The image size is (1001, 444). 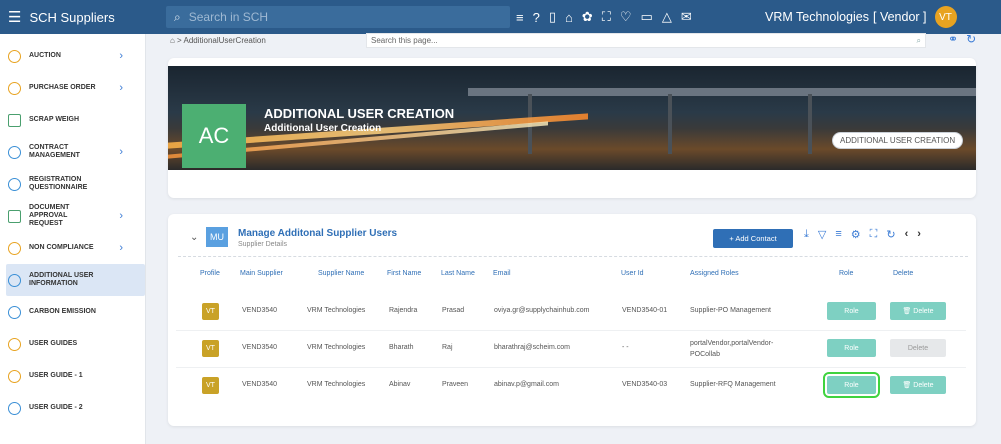 I want to click on col-header: First Name, so click(x=404, y=273).